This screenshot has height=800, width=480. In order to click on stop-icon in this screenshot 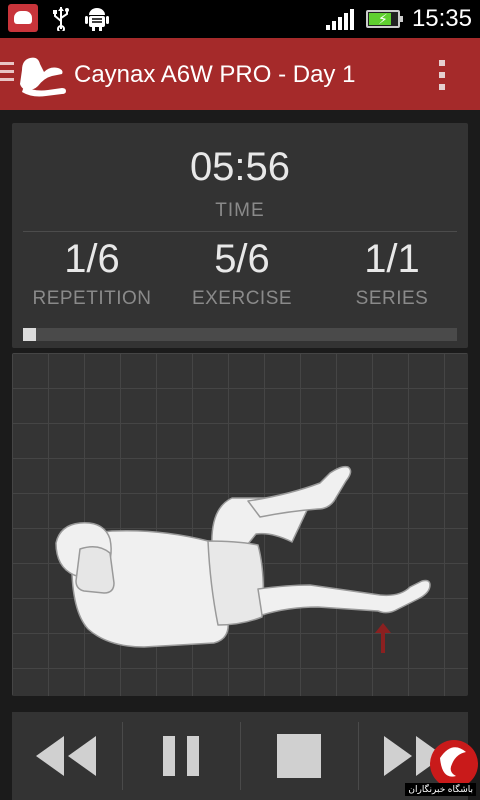, I will do `click(299, 756)`.